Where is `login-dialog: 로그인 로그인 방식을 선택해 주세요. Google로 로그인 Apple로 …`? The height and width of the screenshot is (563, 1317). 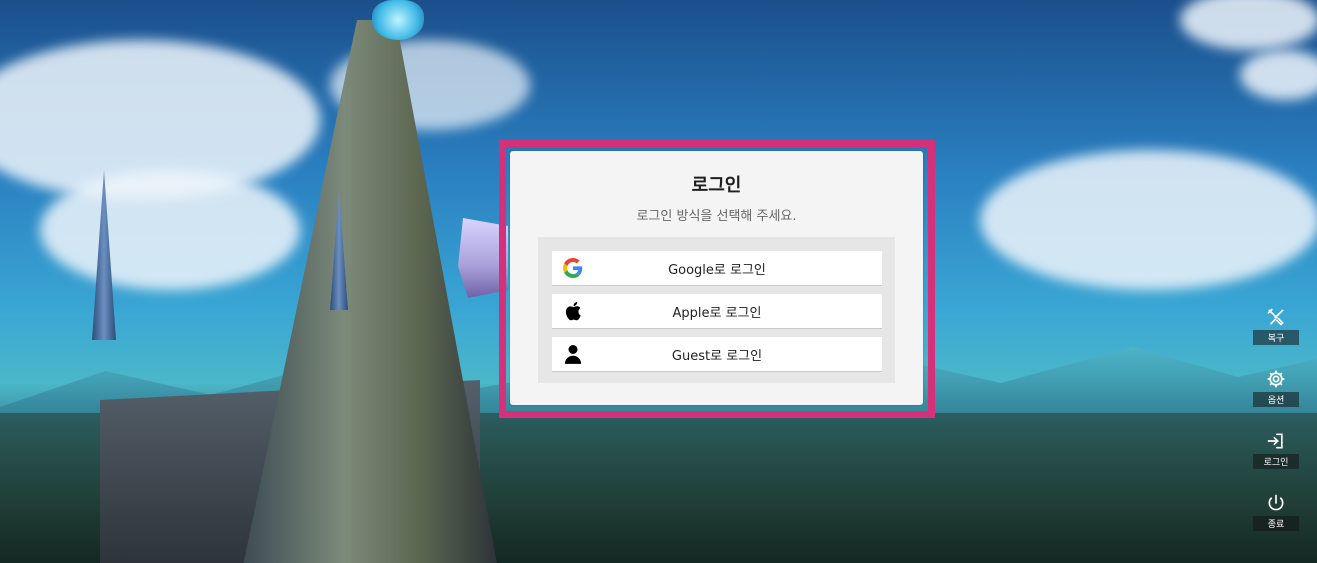
login-dialog: 로그인 로그인 방식을 선택해 주세요. Google로 로그인 Apple로 … is located at coordinates (716, 278).